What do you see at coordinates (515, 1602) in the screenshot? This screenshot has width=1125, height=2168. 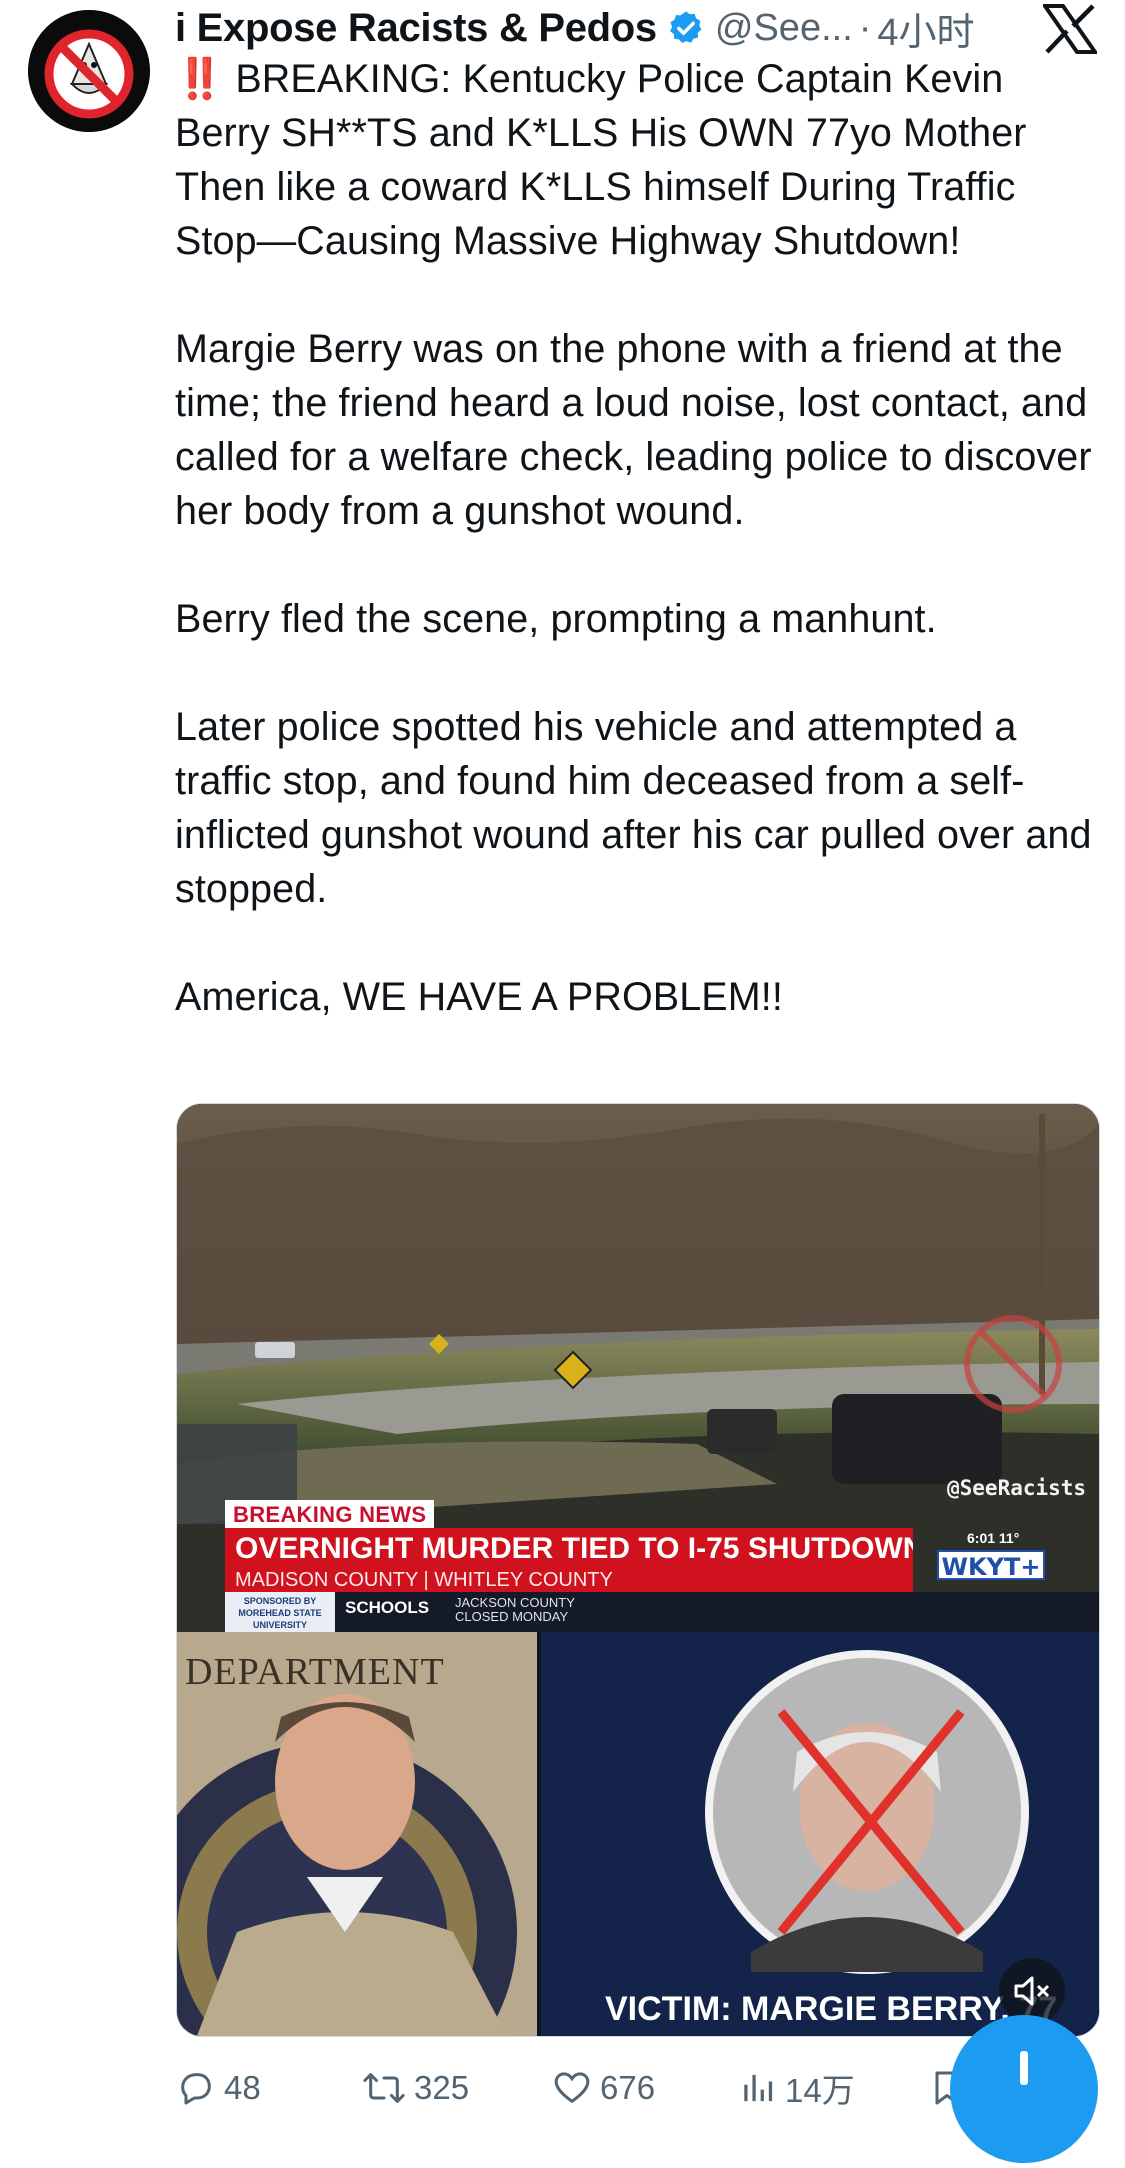 I see `ticker-line-1: JACKSON COUNTY` at bounding box center [515, 1602].